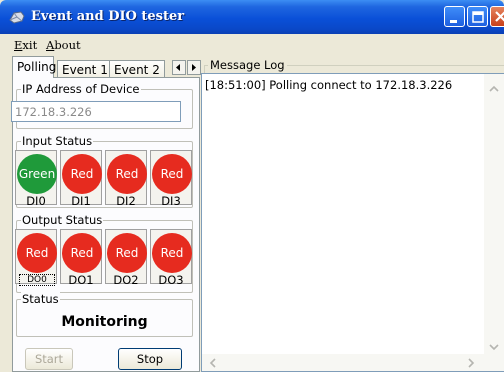 The width and height of the screenshot is (504, 372). Describe the element at coordinates (247, 65) in the screenshot. I see `message-log-label: Message Log` at that location.